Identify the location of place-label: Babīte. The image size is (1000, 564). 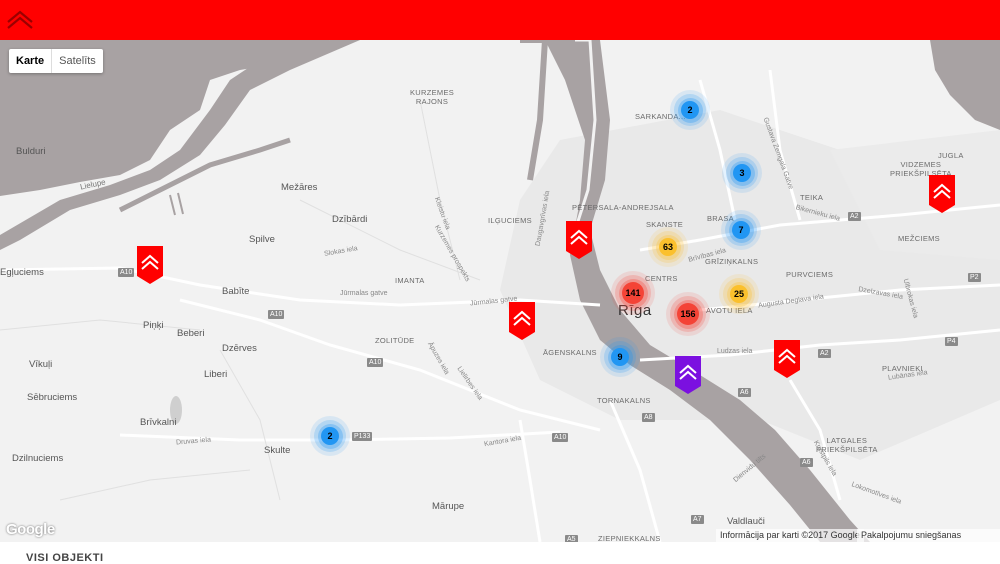
(236, 291).